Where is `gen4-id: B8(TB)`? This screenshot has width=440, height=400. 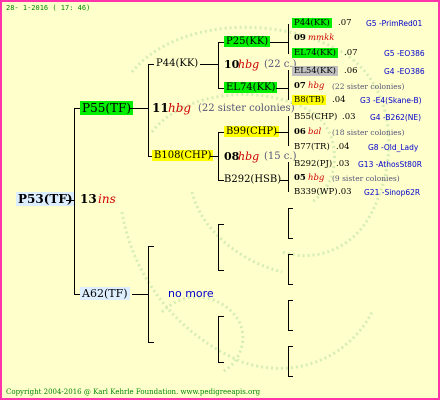
gen4-id: B8(TB) is located at coordinates (309, 100).